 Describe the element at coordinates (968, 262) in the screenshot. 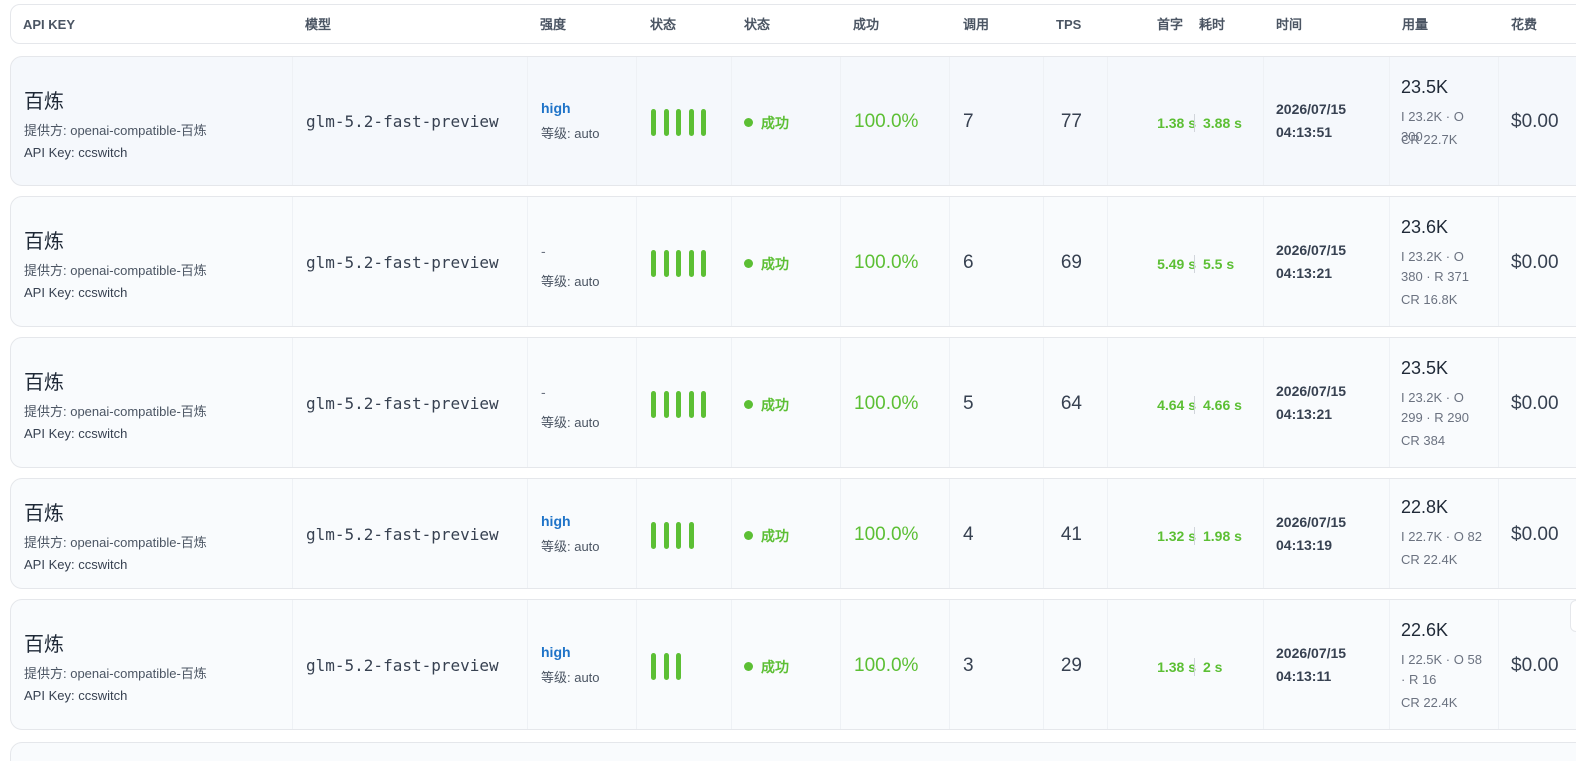

I see `call-count: 6` at that location.